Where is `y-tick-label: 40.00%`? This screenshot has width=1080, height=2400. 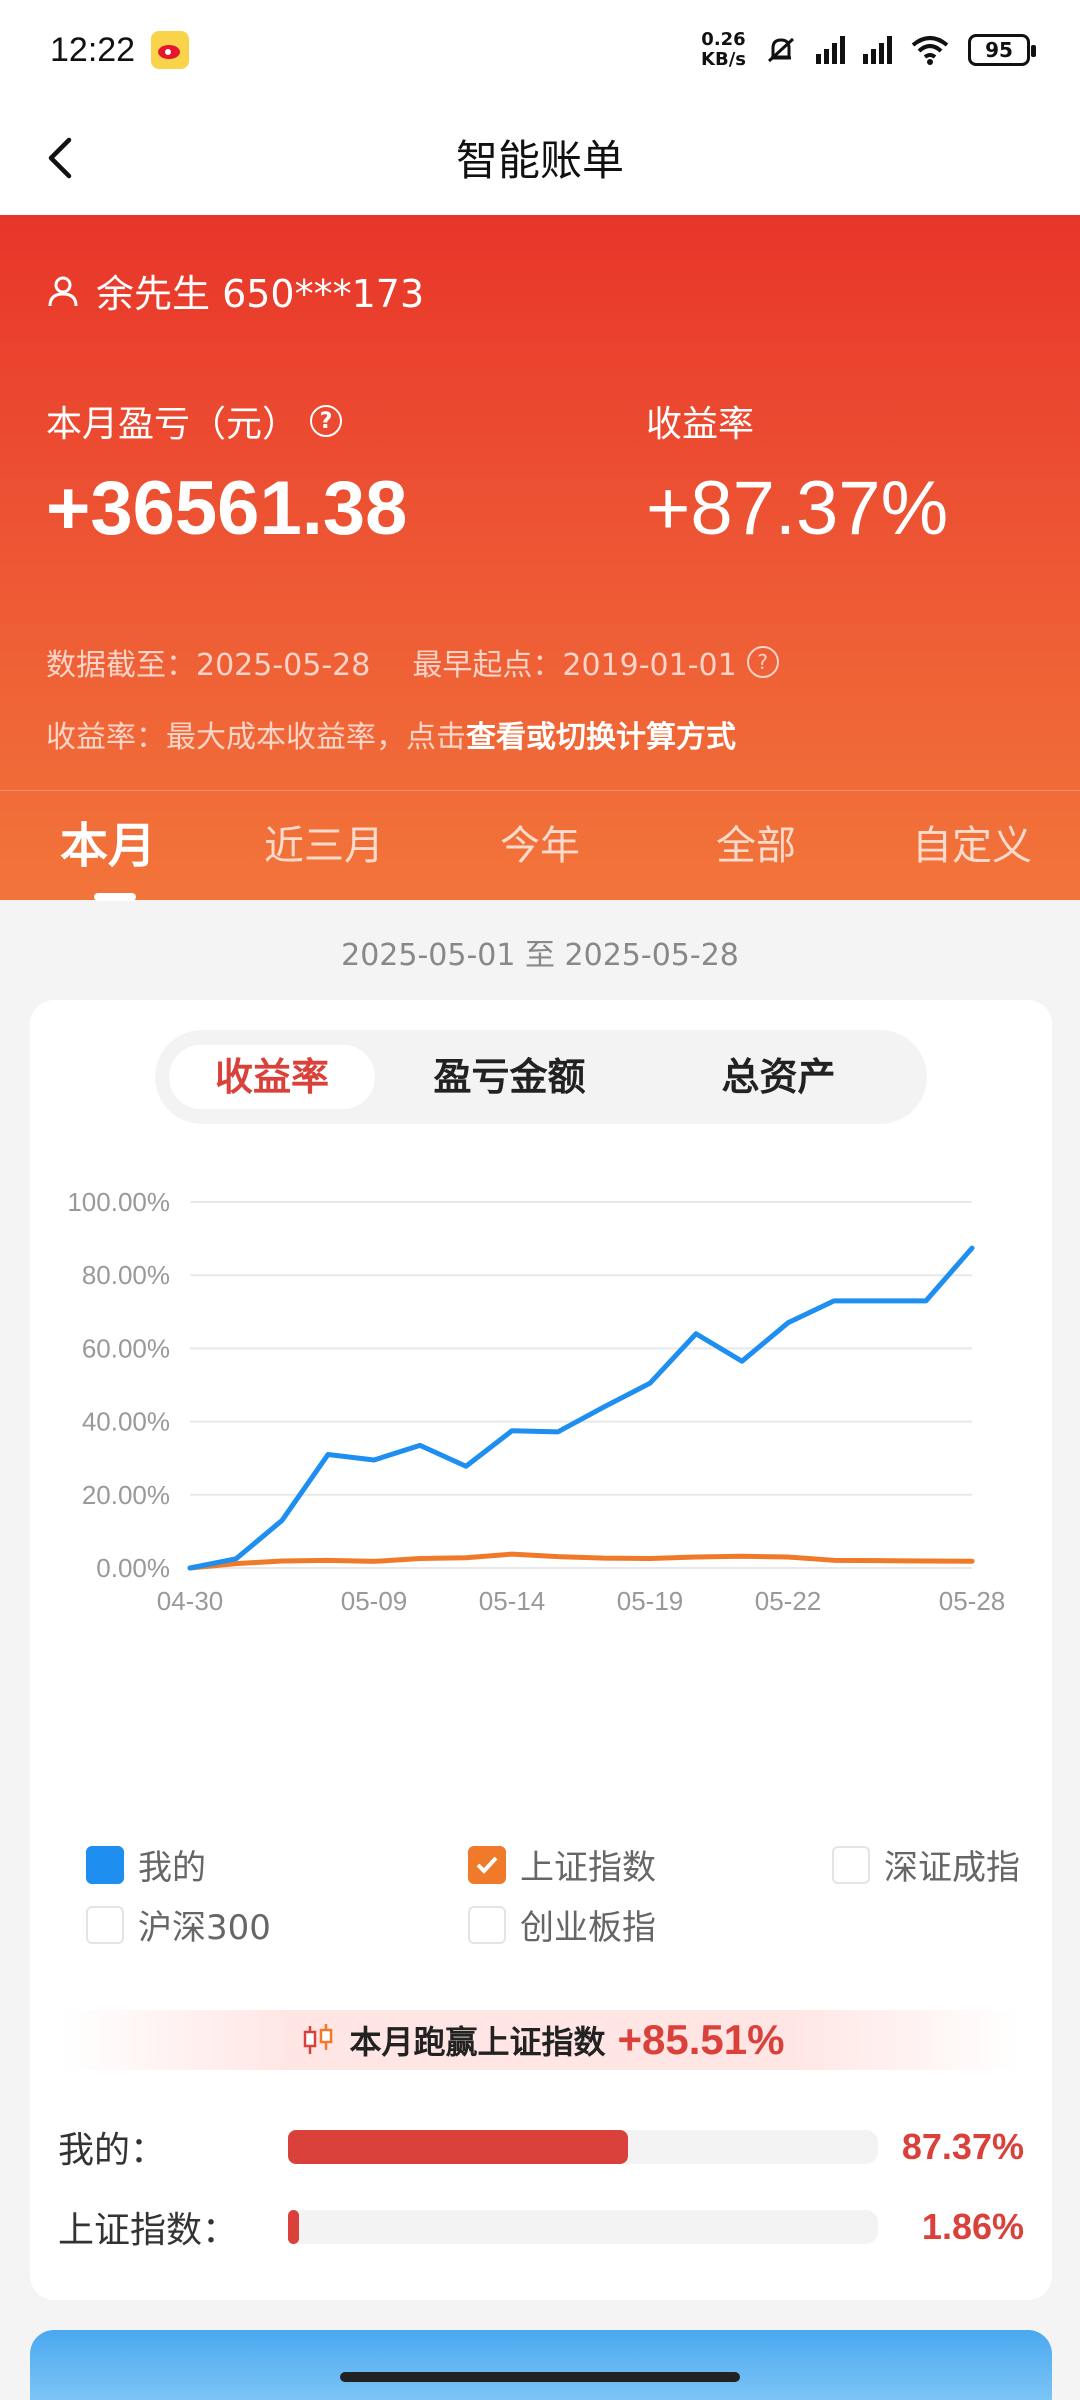 y-tick-label: 40.00% is located at coordinates (126, 1422).